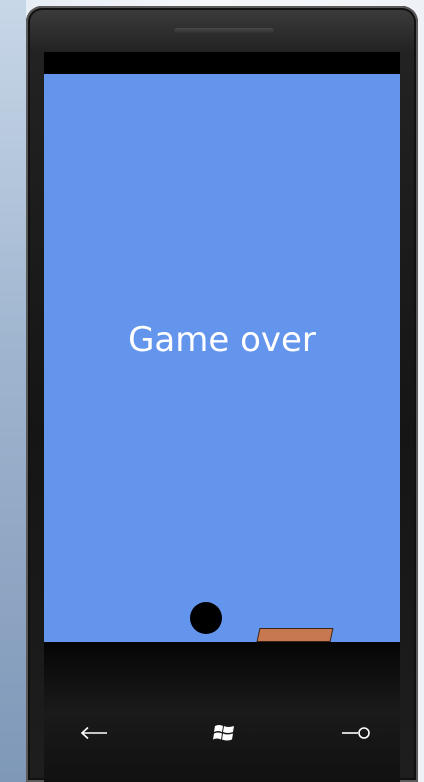 The width and height of the screenshot is (424, 782). I want to click on start-button, so click(224, 733).